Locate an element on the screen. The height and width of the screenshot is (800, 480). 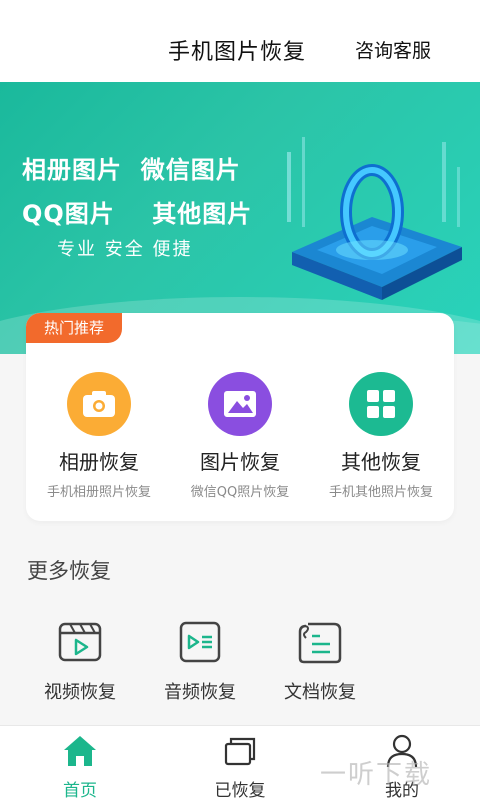
camera-icon is located at coordinates (99, 404).